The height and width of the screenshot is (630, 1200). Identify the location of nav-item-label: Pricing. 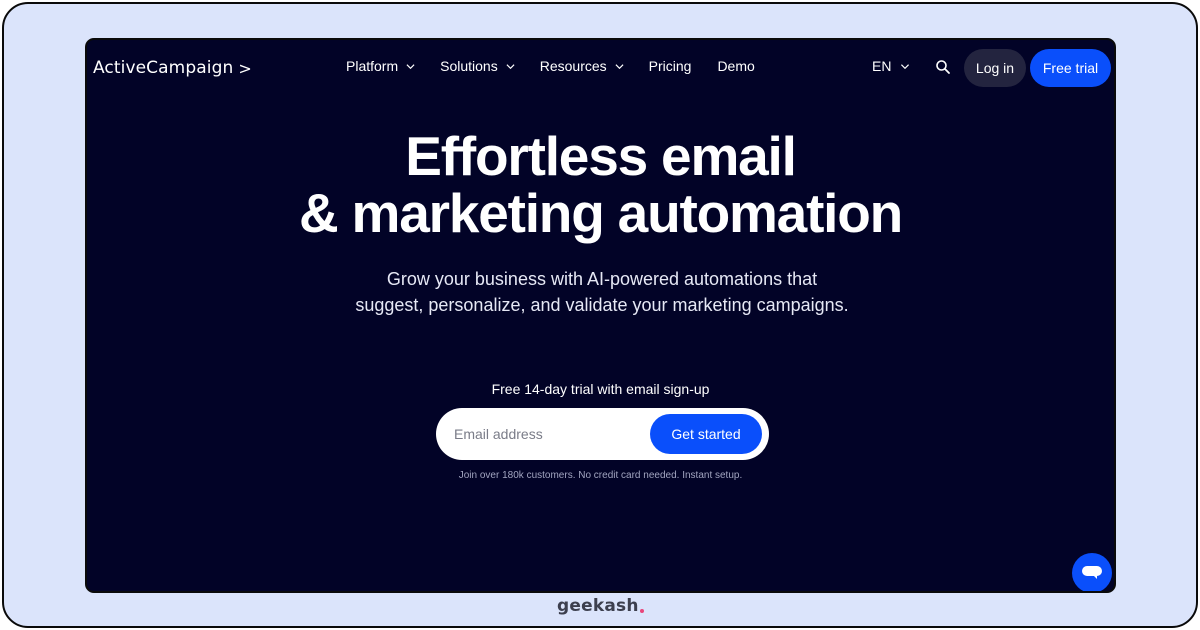
(670, 66).